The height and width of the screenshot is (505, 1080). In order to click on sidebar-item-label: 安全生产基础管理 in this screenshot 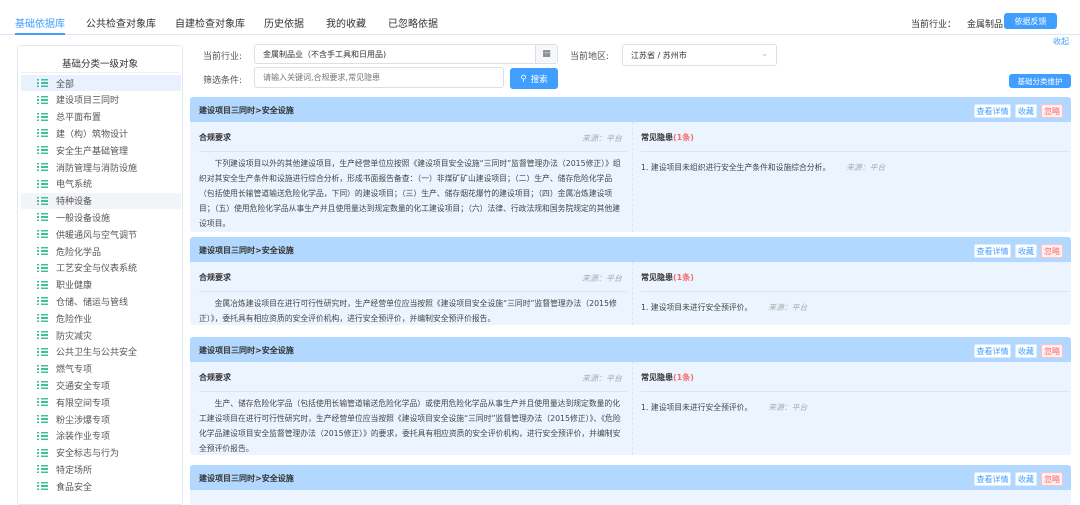, I will do `click(92, 151)`.